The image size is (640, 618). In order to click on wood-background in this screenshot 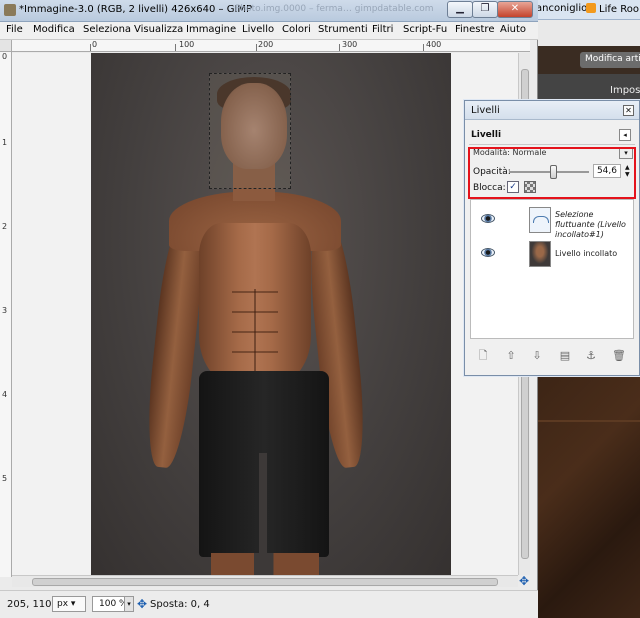, I will do `click(585, 494)`.